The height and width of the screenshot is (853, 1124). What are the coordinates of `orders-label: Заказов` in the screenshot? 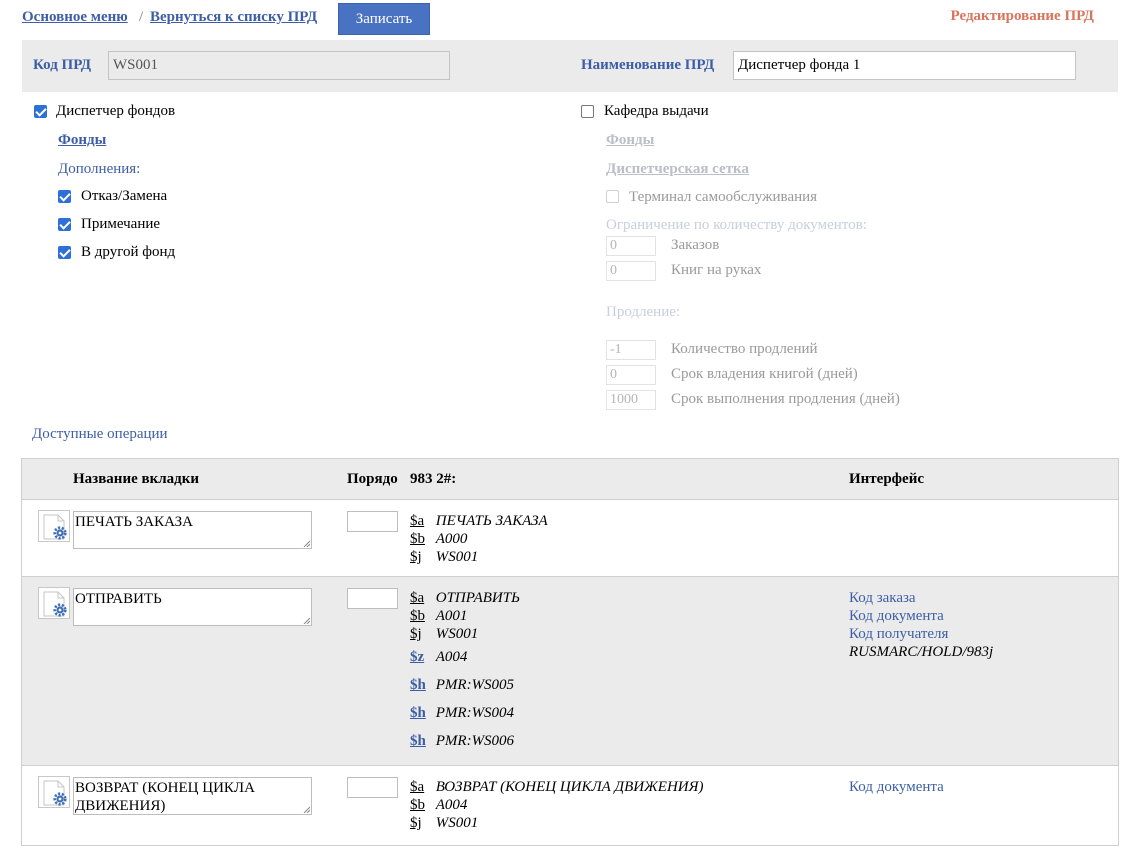 It's located at (695, 245).